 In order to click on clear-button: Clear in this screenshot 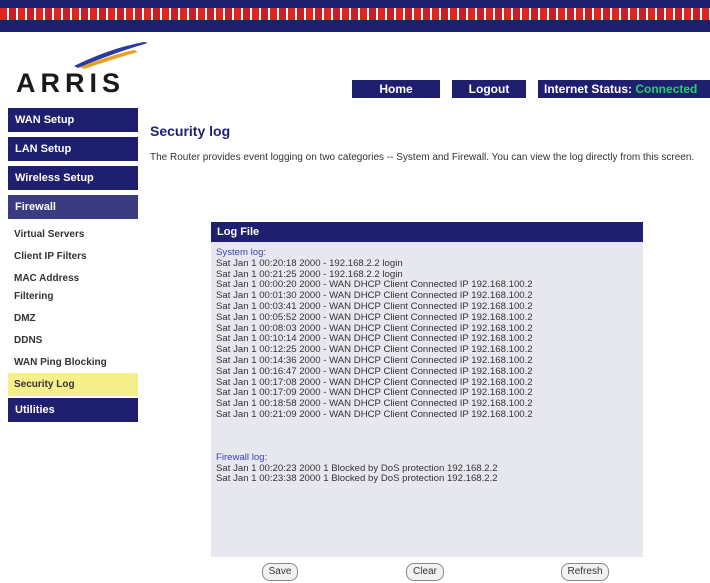, I will do `click(425, 572)`.